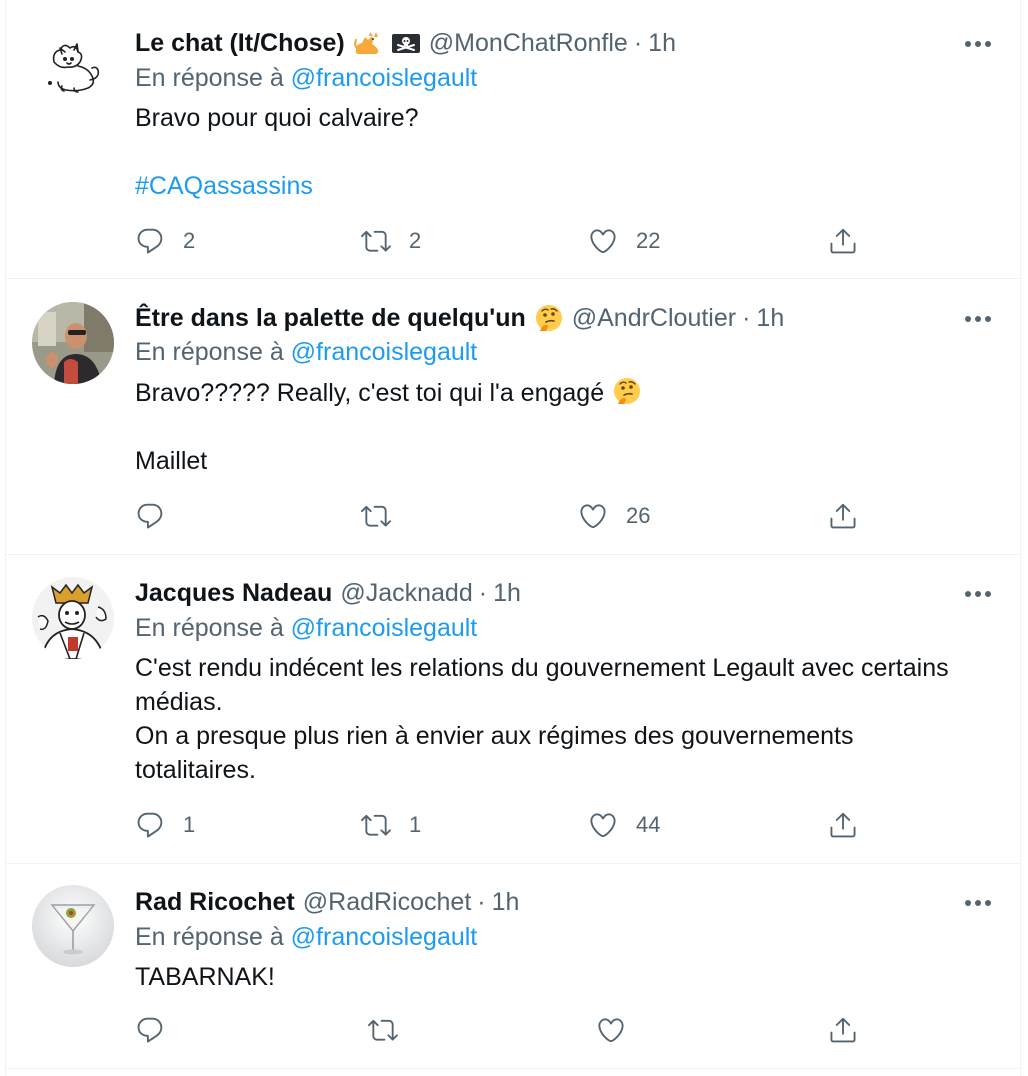 This screenshot has height=1076, width=1028. What do you see at coordinates (648, 824) in the screenshot?
I see `like-count: 44` at bounding box center [648, 824].